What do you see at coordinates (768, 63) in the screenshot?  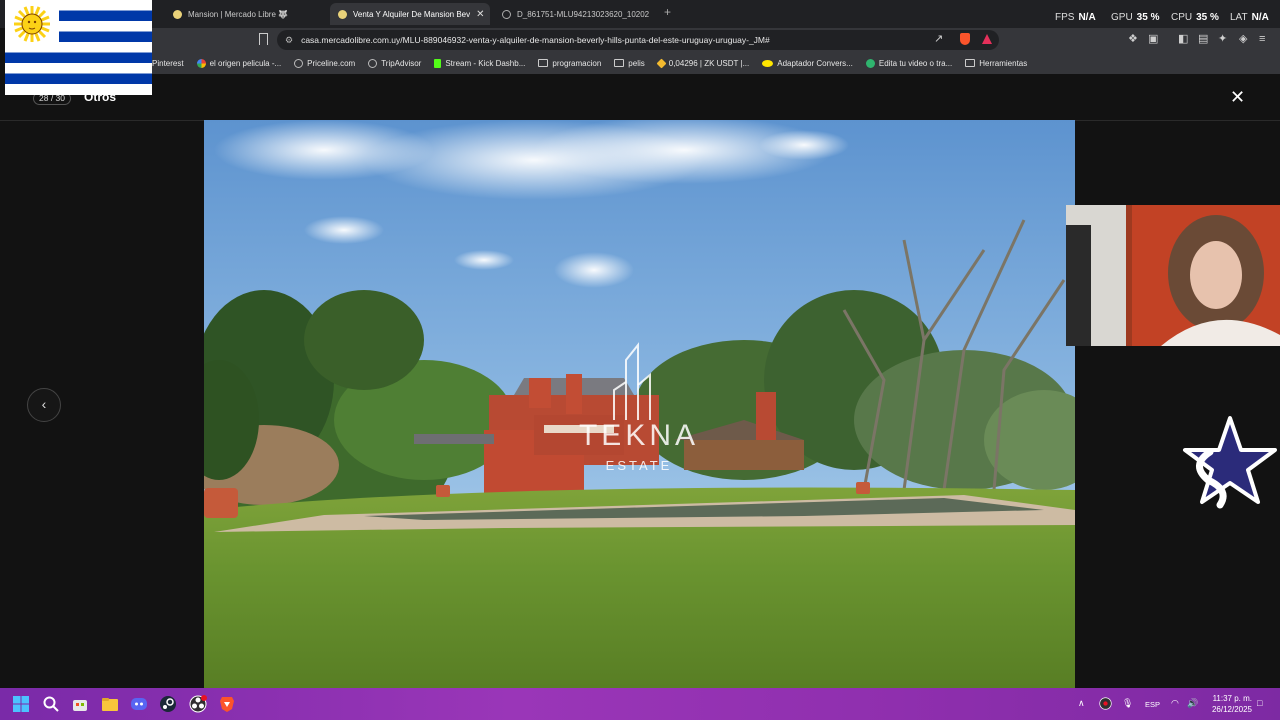 I see `mercadolibre-icon` at bounding box center [768, 63].